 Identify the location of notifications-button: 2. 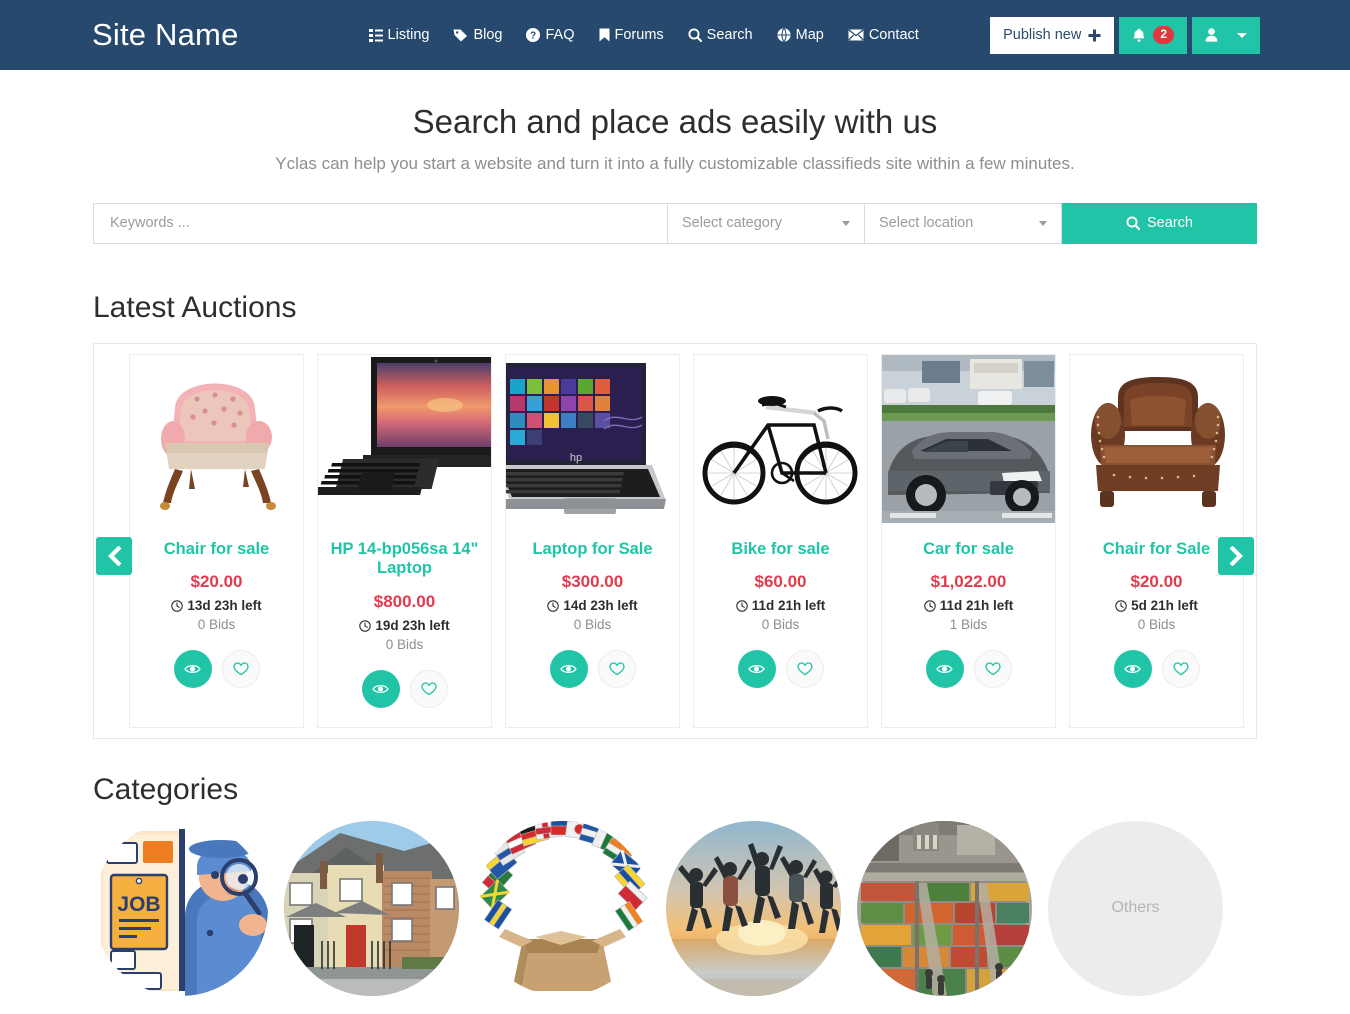
(1153, 35).